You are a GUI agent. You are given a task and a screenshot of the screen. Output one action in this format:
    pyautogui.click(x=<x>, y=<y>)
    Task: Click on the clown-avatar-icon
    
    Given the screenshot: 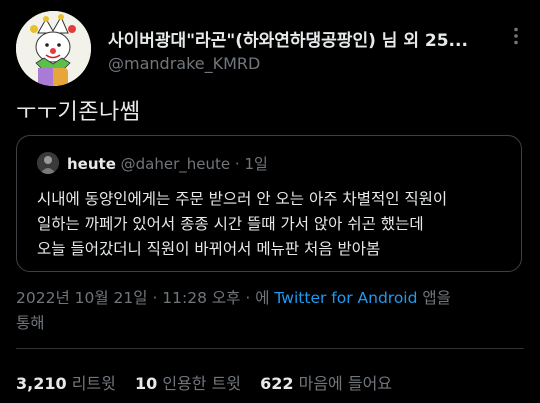 What is the action you would take?
    pyautogui.click(x=53, y=48)
    